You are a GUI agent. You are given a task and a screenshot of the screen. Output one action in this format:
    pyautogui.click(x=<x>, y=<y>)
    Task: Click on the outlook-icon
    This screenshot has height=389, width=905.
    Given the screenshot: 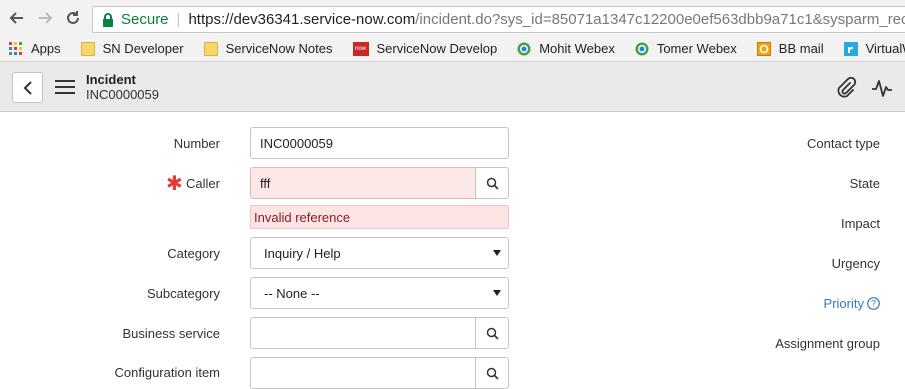 What is the action you would take?
    pyautogui.click(x=763, y=48)
    